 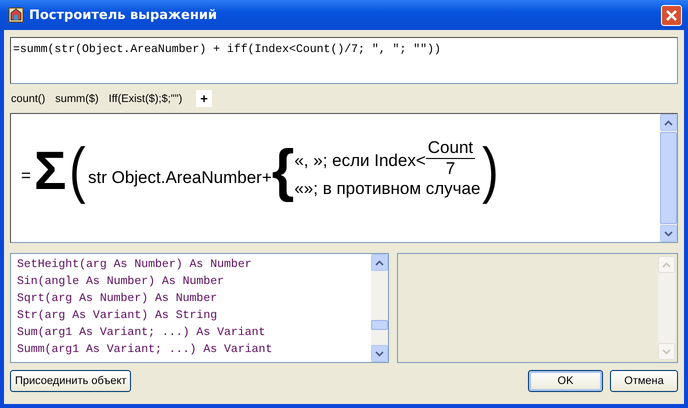 What do you see at coordinates (451, 168) in the screenshot?
I see `fraction-denominator: 7` at bounding box center [451, 168].